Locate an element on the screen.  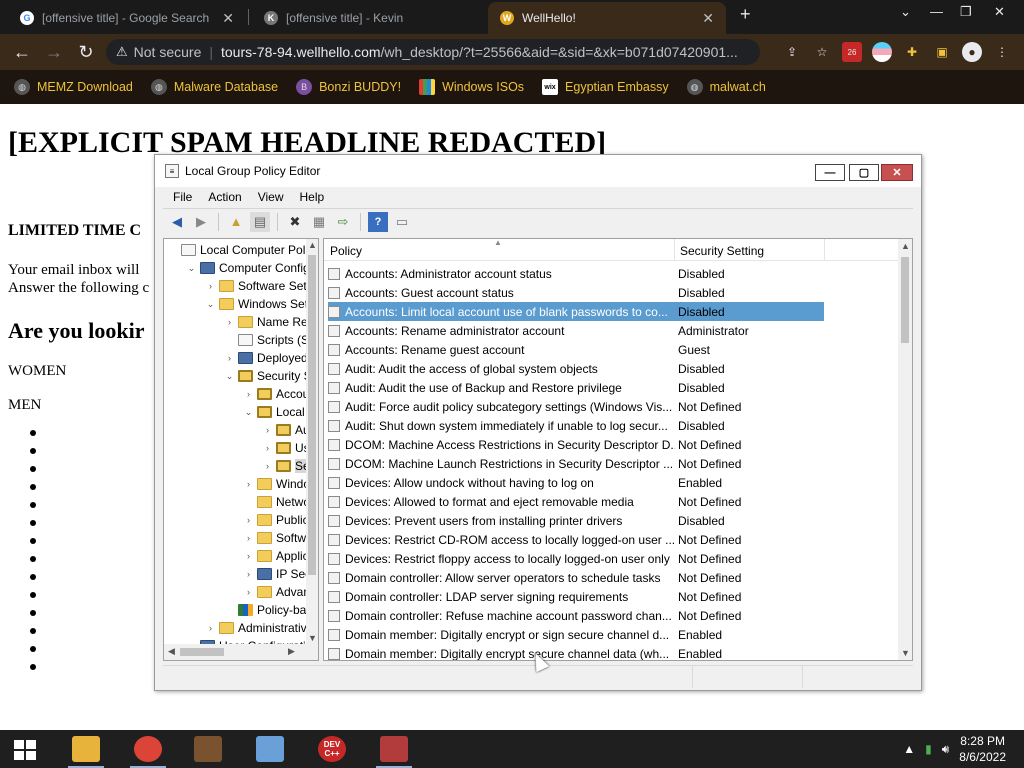
option-women: WOMEN is located at coordinates (37, 371).